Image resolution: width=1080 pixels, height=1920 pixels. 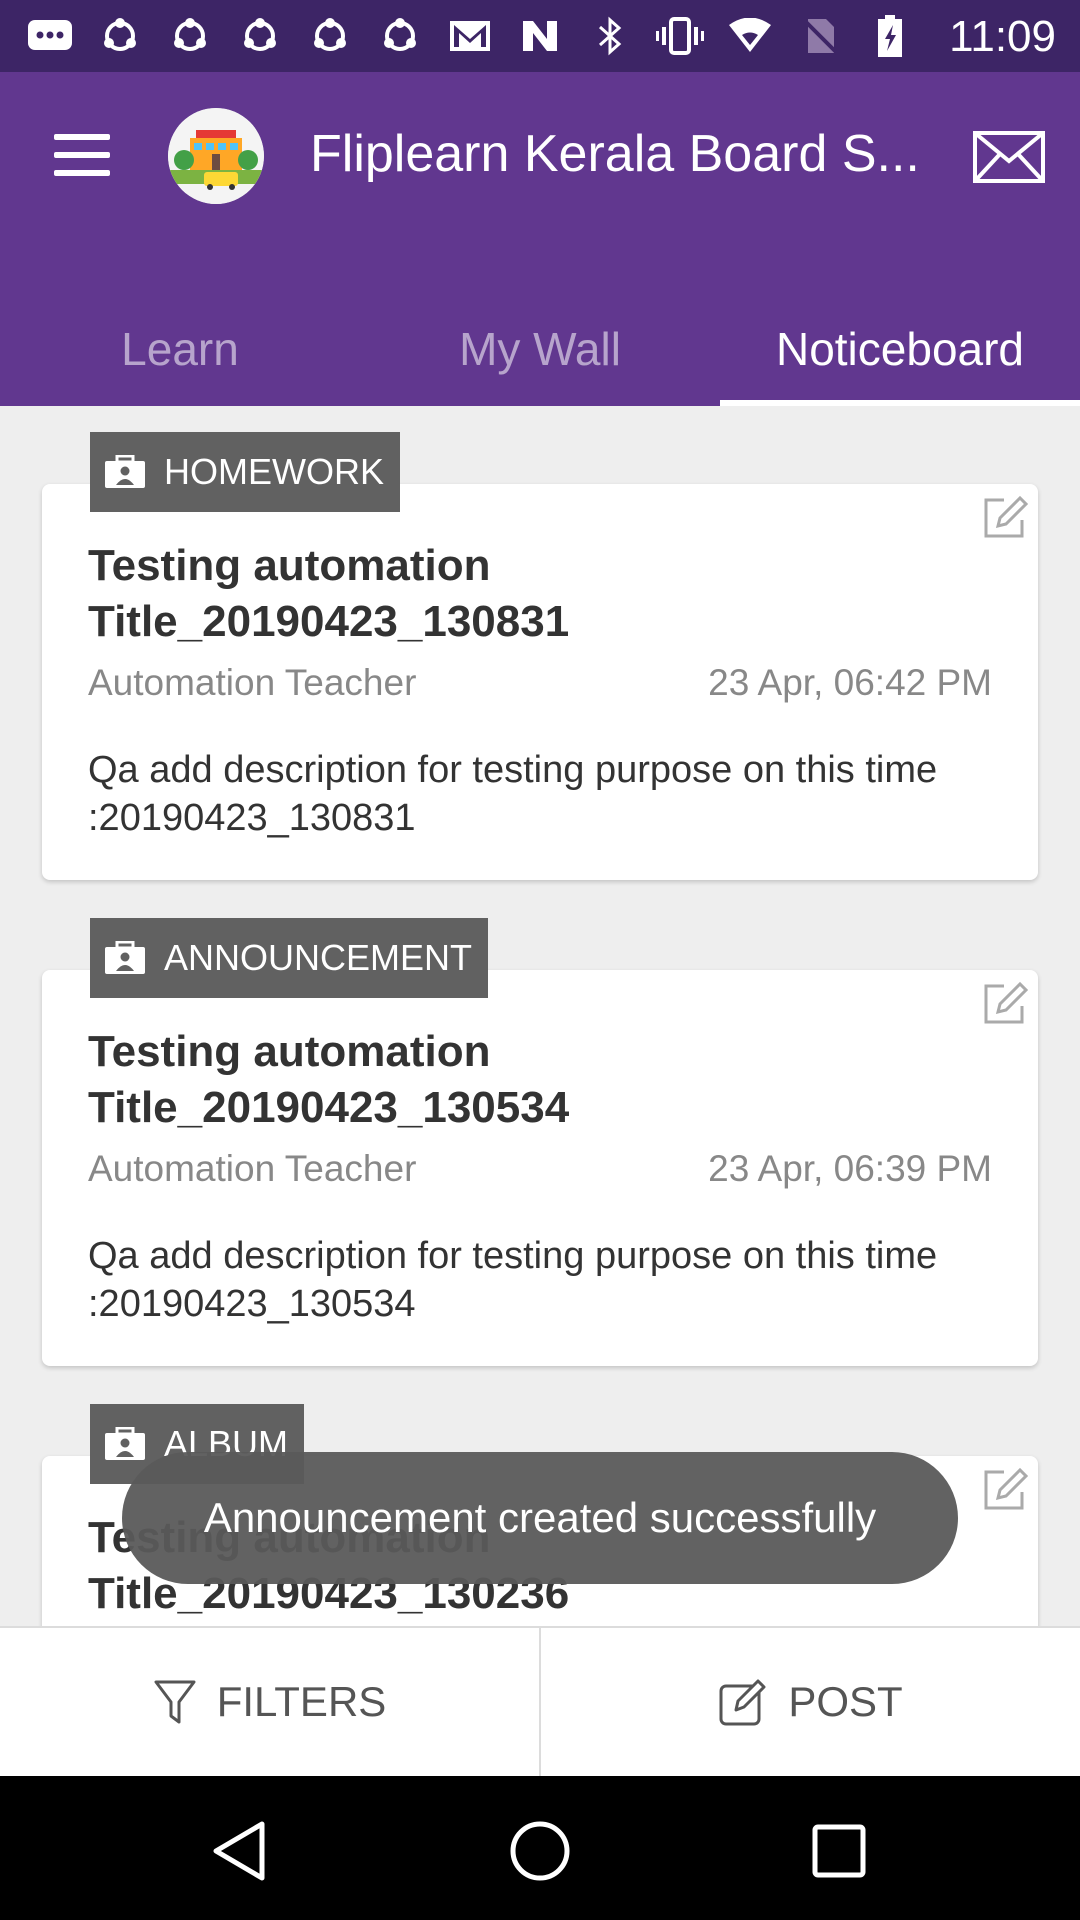 I want to click on back-icon, so click(x=241, y=1851).